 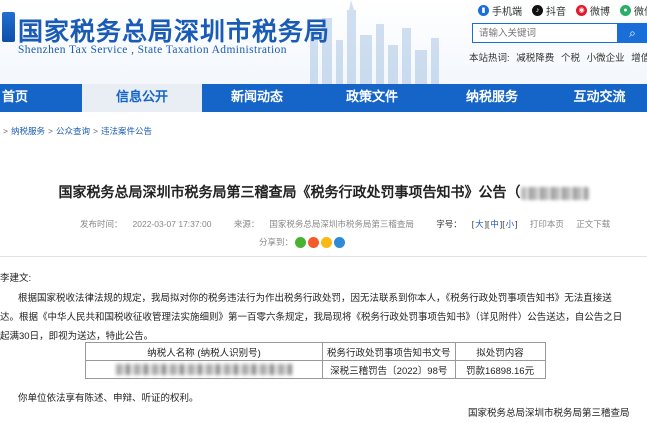 I want to click on font-size-large: 大, so click(x=479, y=224).